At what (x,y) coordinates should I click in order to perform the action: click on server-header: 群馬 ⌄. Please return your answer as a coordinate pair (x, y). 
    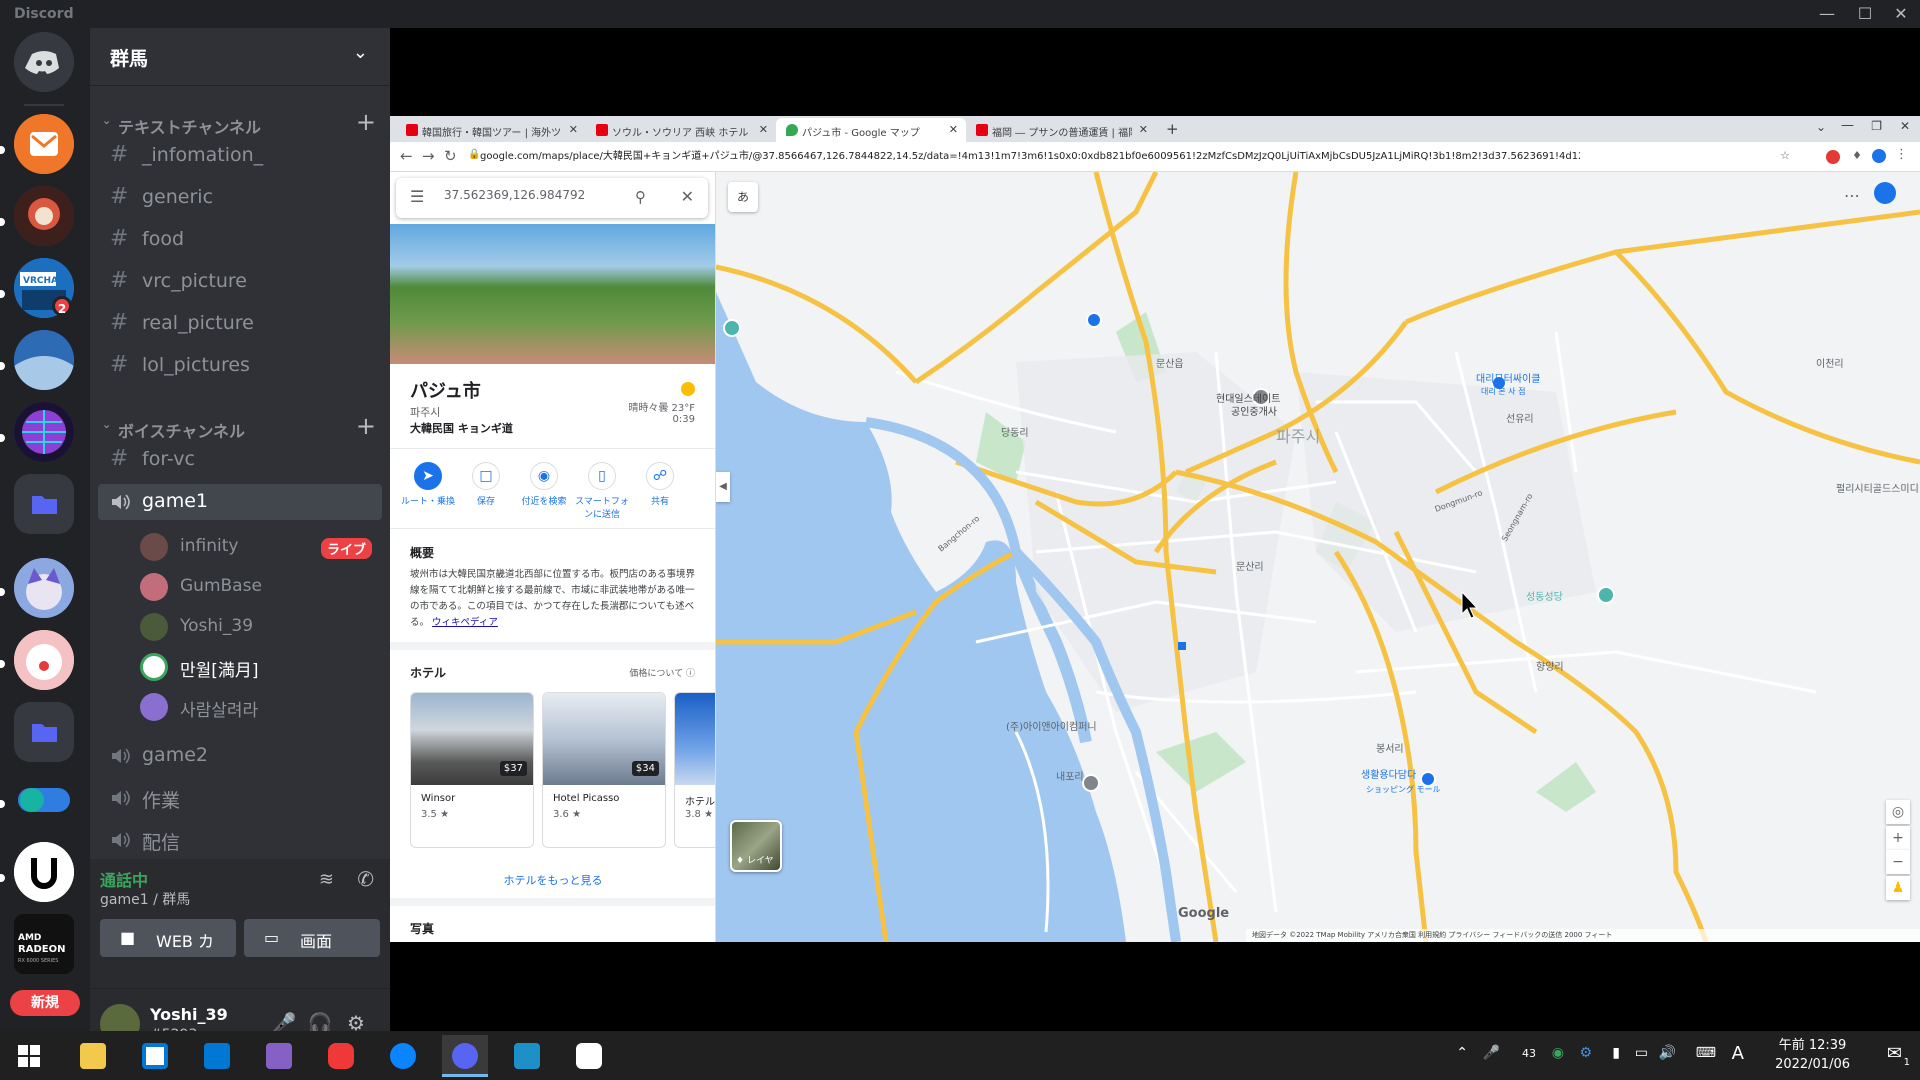
    Looking at the image, I should click on (240, 57).